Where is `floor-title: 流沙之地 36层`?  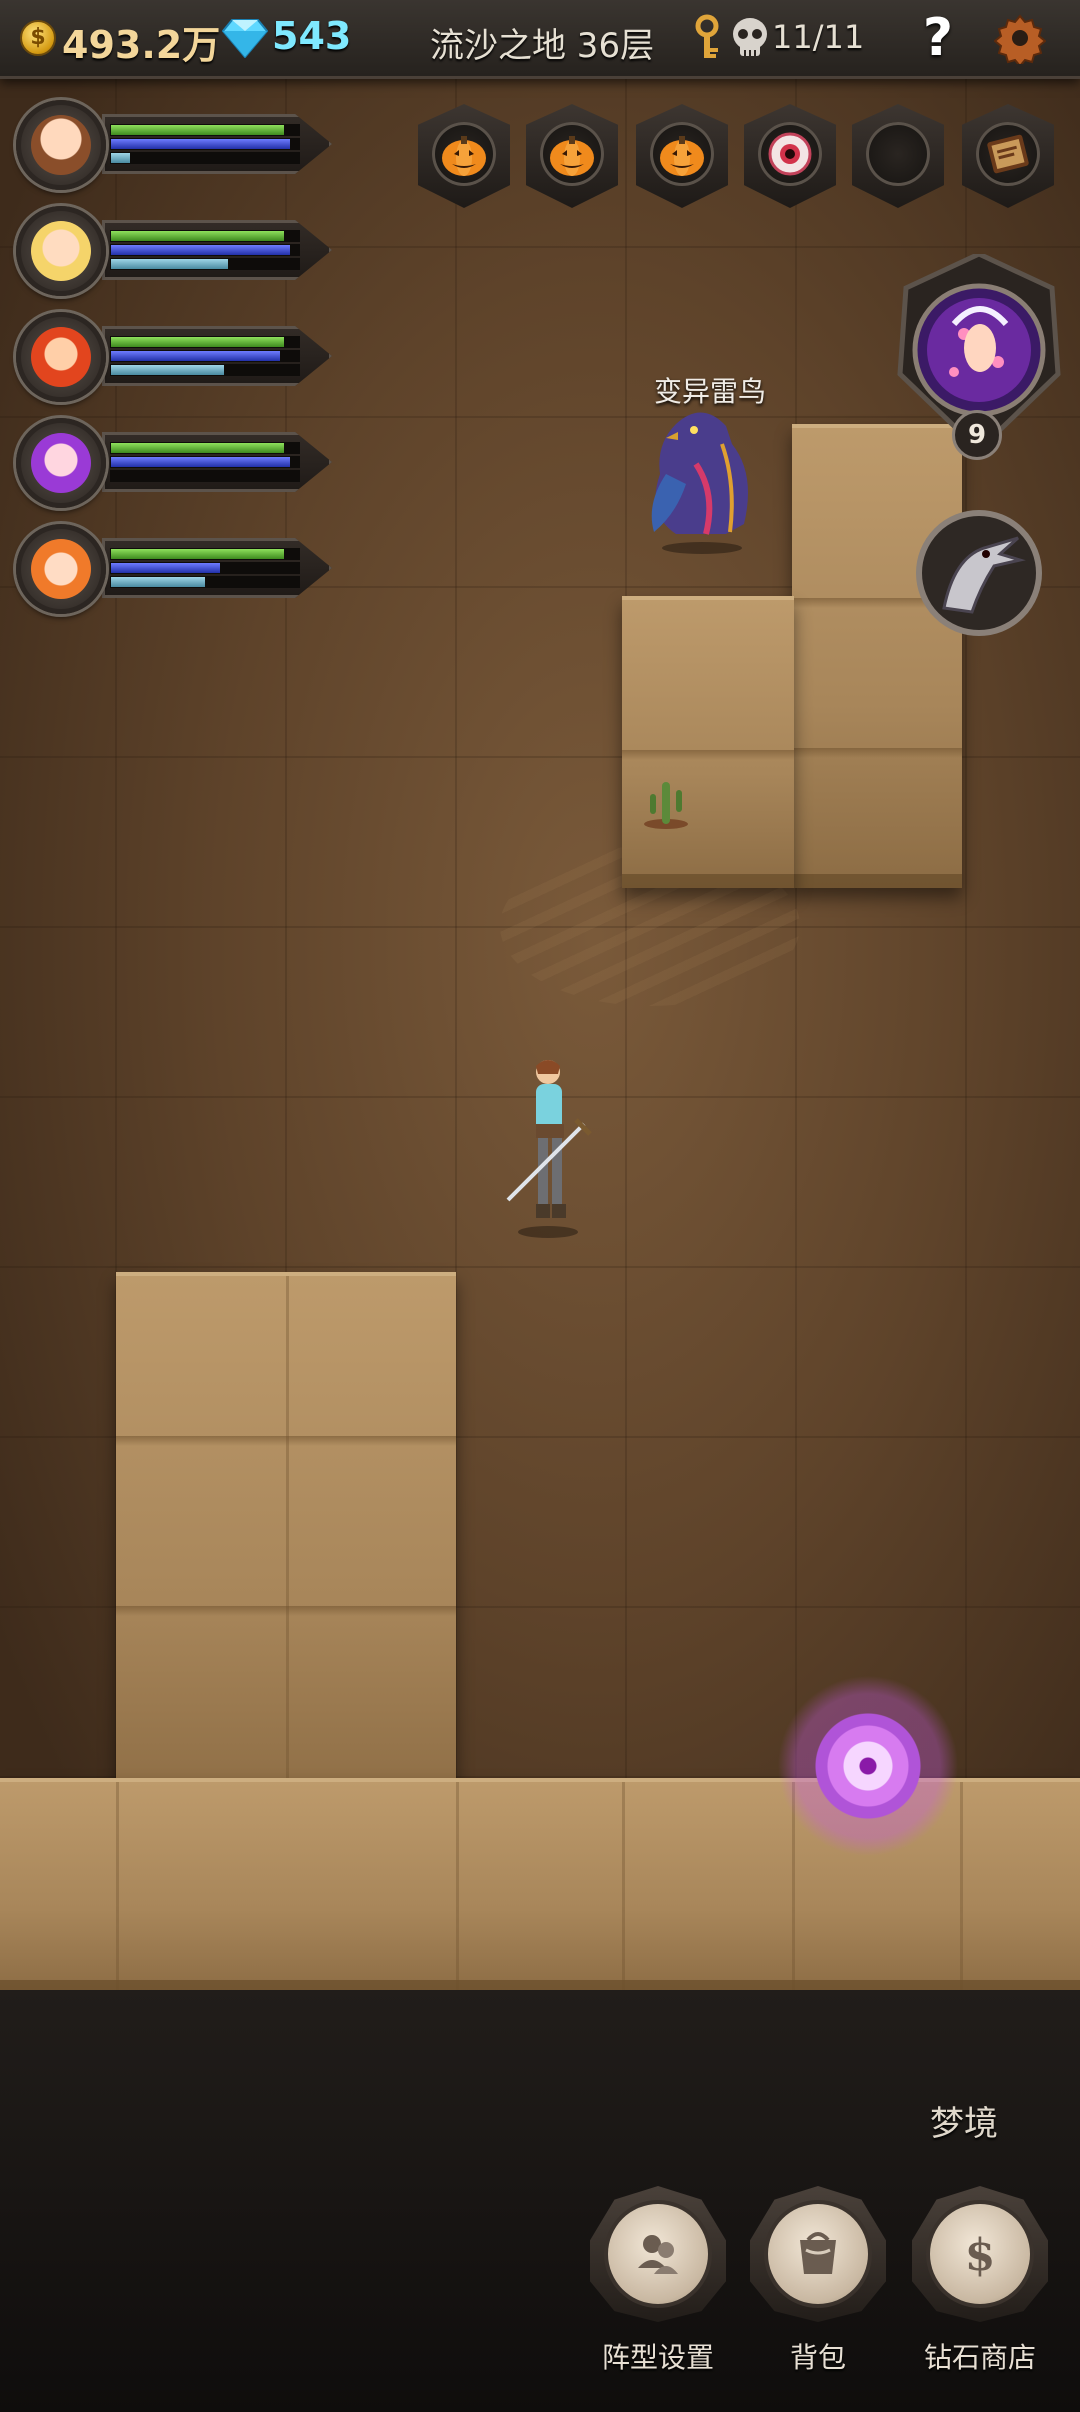 floor-title: 流沙之地 36层 is located at coordinates (542, 46).